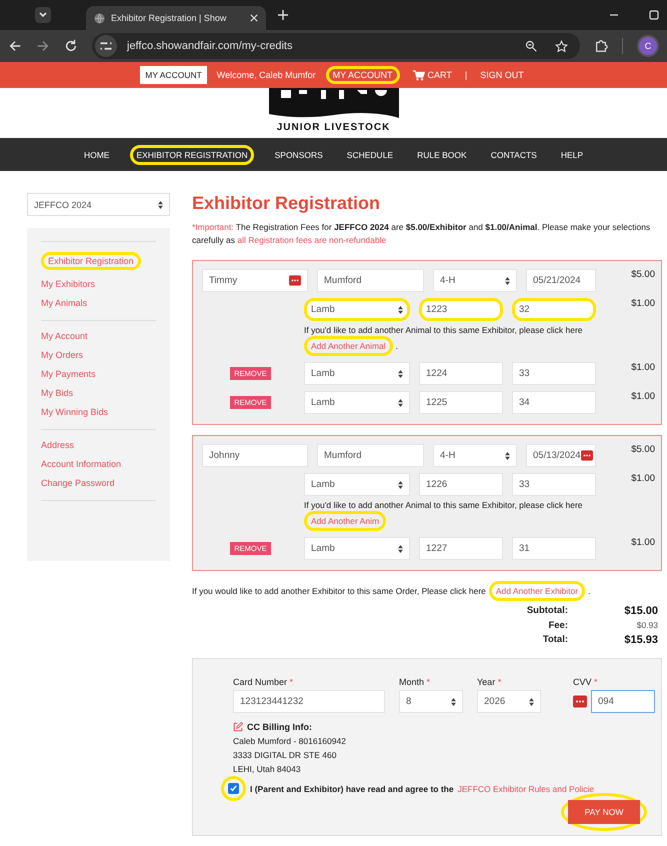 The width and height of the screenshot is (667, 846). Describe the element at coordinates (640, 611) in the screenshot. I see `total-value: $15.00` at that location.